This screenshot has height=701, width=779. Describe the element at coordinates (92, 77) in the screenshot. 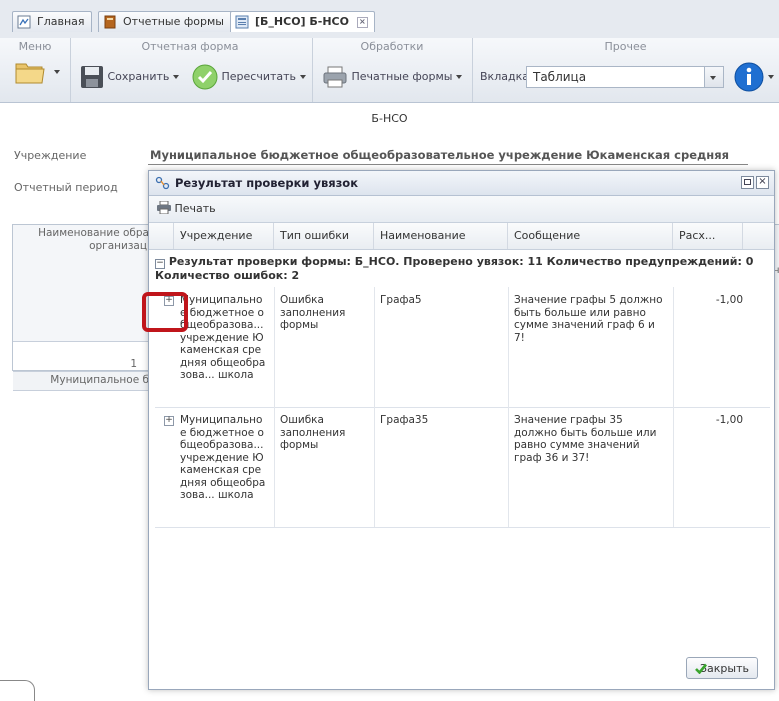

I see `floppy-icon` at that location.